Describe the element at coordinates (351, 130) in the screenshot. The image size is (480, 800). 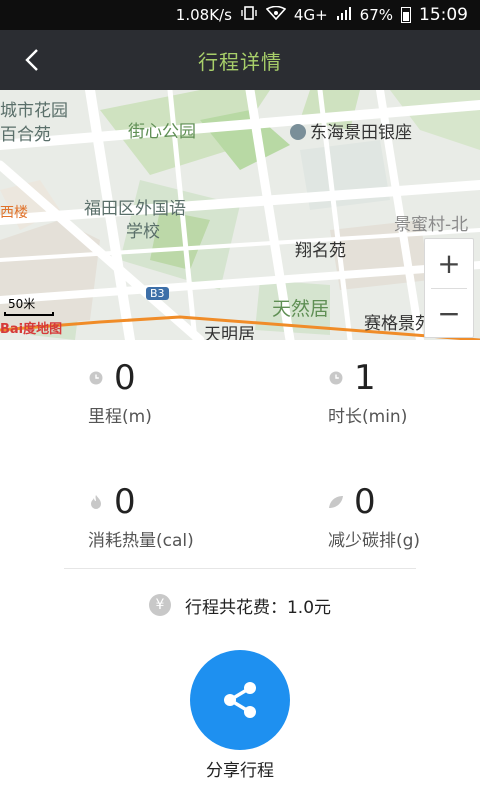
I see `map-poi: 东海景田银座` at that location.